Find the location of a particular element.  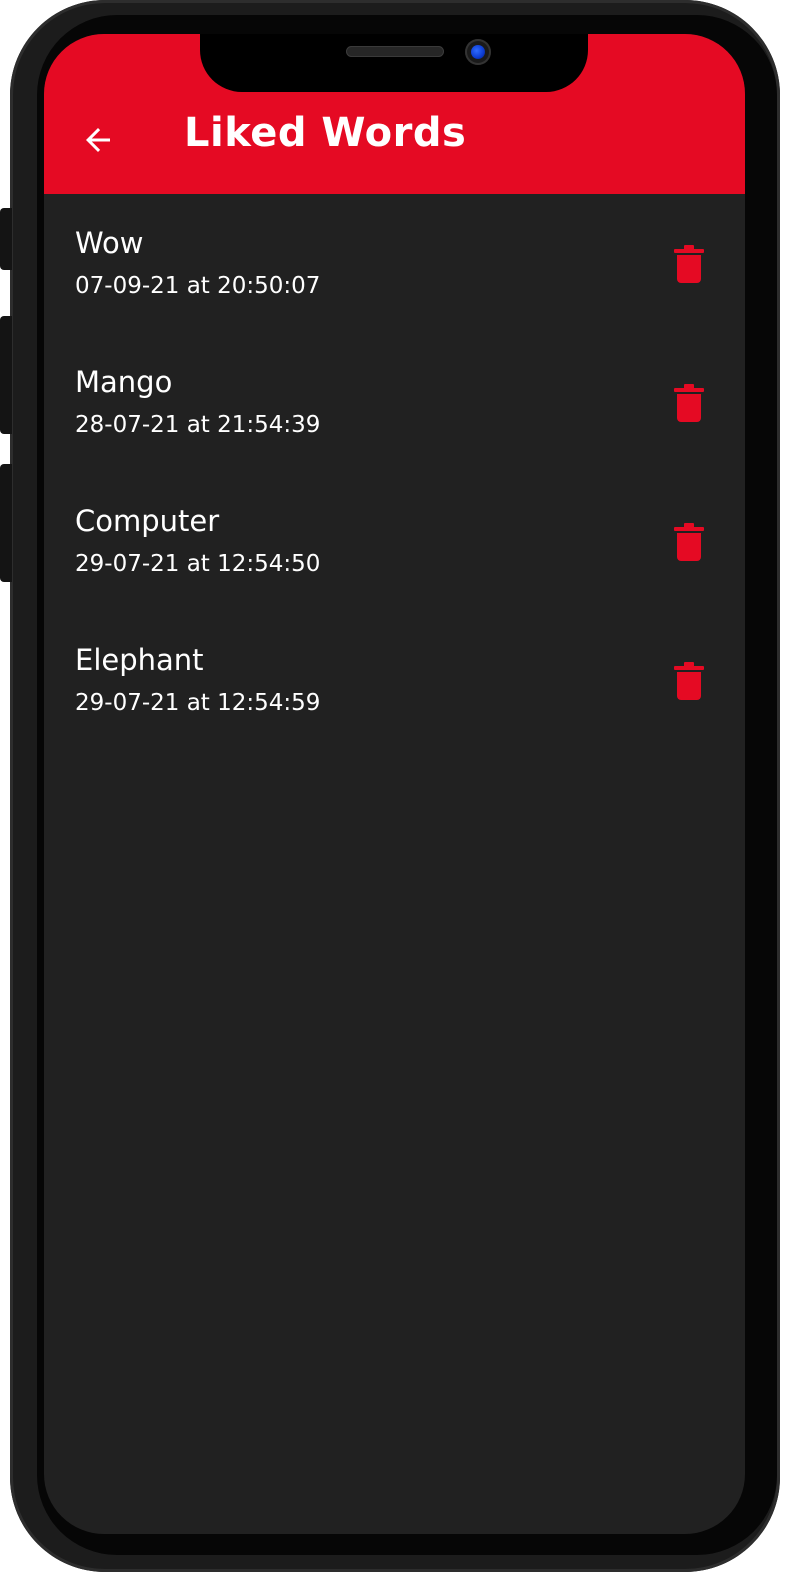

liked-timestamp: 28-07-21 at 21:54:39 is located at coordinates (198, 425).